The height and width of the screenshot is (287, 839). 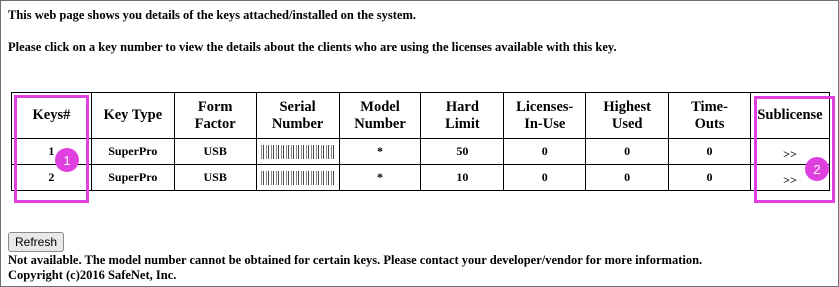 I want to click on refresh-button: Refresh, so click(x=36, y=242).